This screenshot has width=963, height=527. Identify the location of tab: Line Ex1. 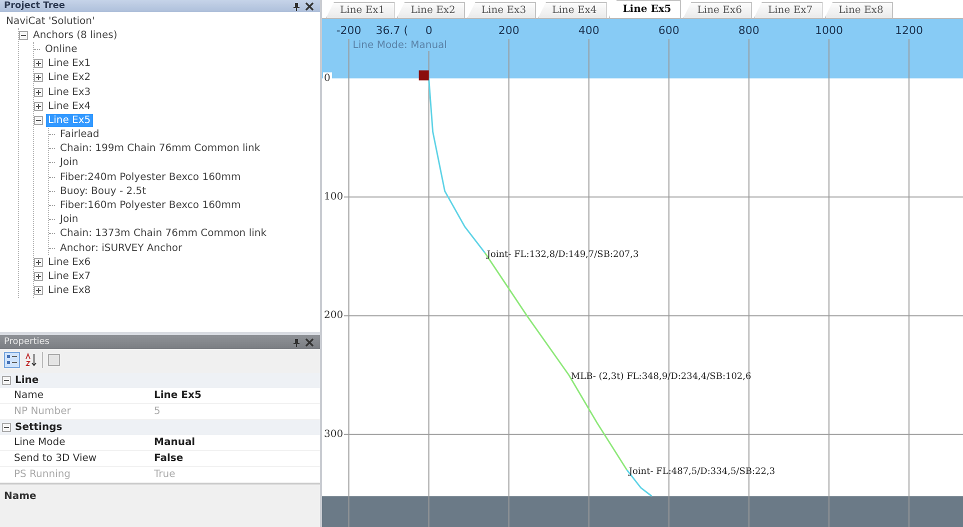
(360, 10).